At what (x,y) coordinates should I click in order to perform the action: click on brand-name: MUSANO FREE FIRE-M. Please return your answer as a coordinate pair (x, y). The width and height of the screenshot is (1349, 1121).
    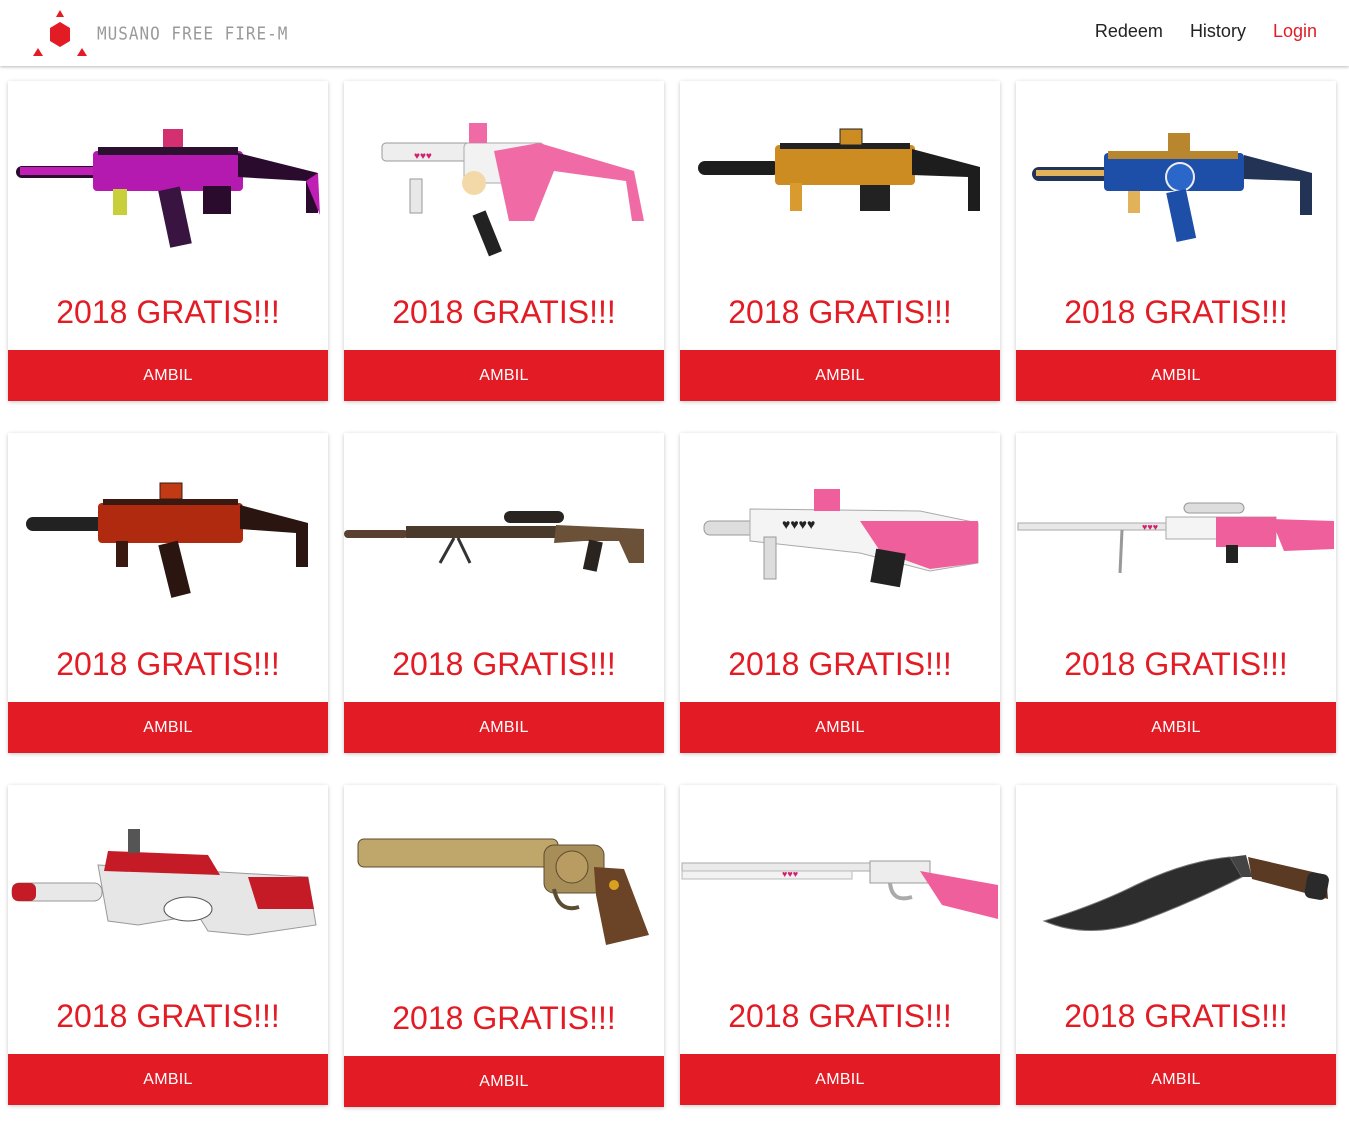
    Looking at the image, I should click on (193, 33).